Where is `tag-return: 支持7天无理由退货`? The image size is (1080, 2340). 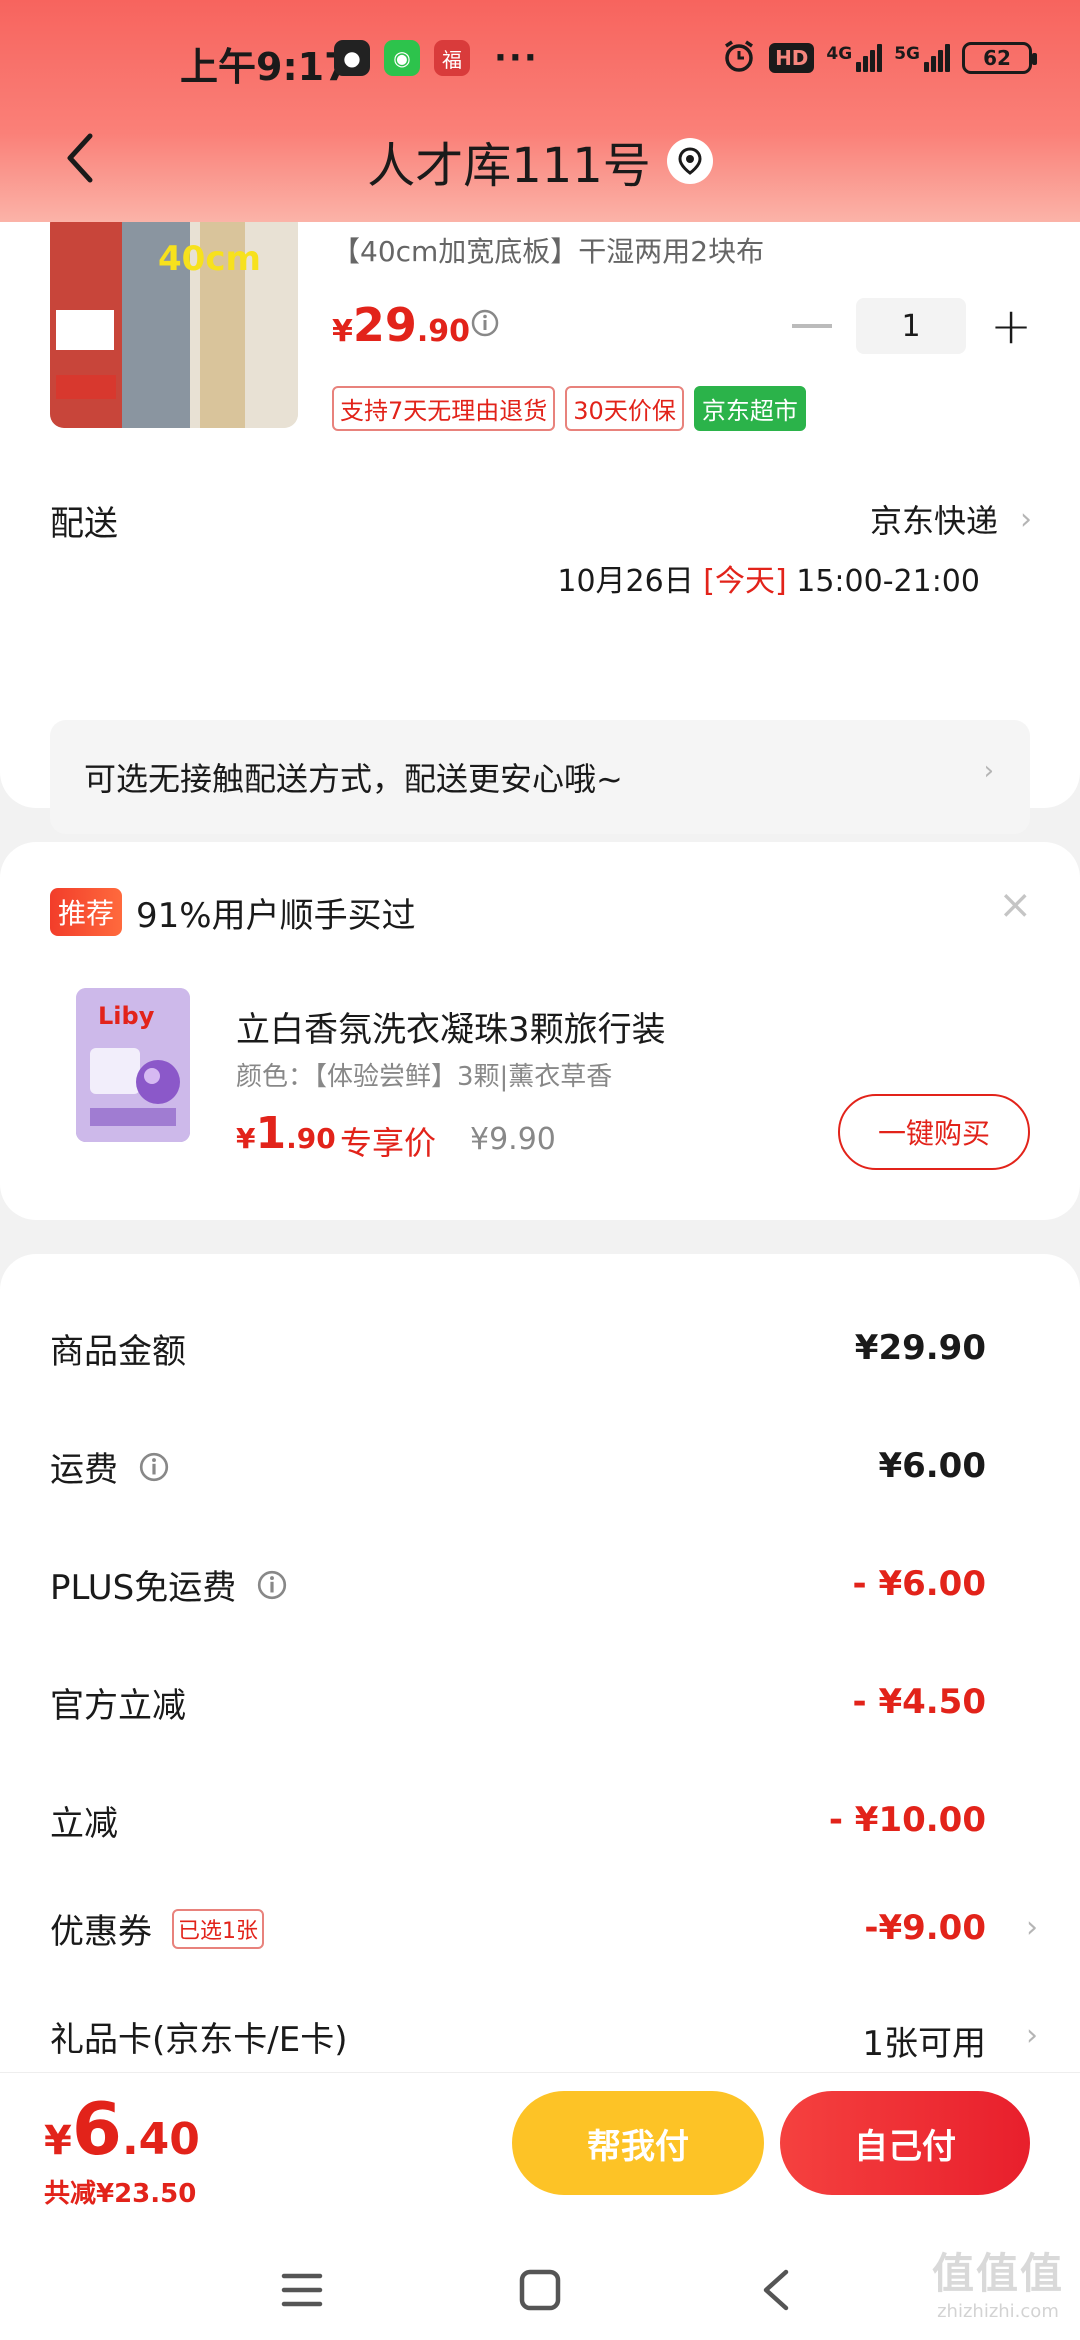 tag-return: 支持7天无理由退货 is located at coordinates (444, 408).